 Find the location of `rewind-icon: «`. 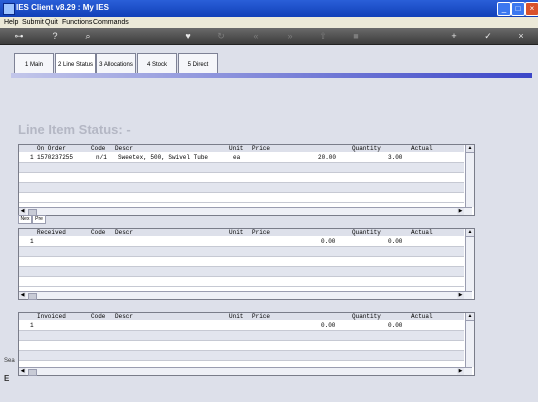

rewind-icon: « is located at coordinates (256, 36).